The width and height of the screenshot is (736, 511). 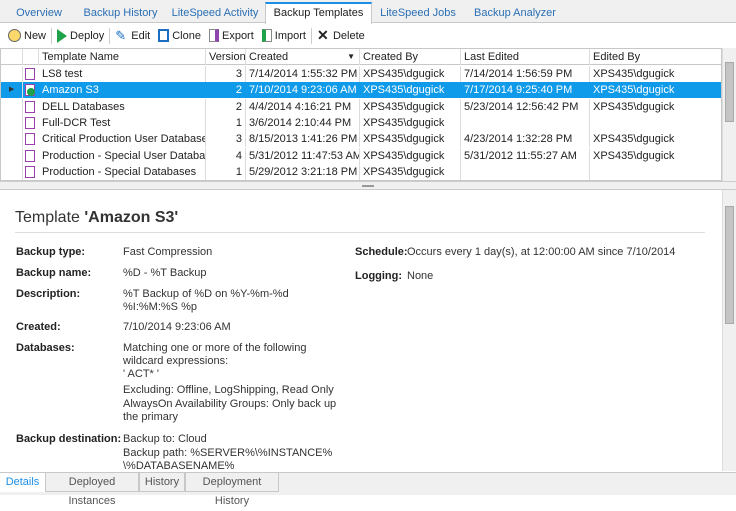 What do you see at coordinates (525, 74) in the screenshot?
I see `cell: 7/14/2014 1:56:59 PM` at bounding box center [525, 74].